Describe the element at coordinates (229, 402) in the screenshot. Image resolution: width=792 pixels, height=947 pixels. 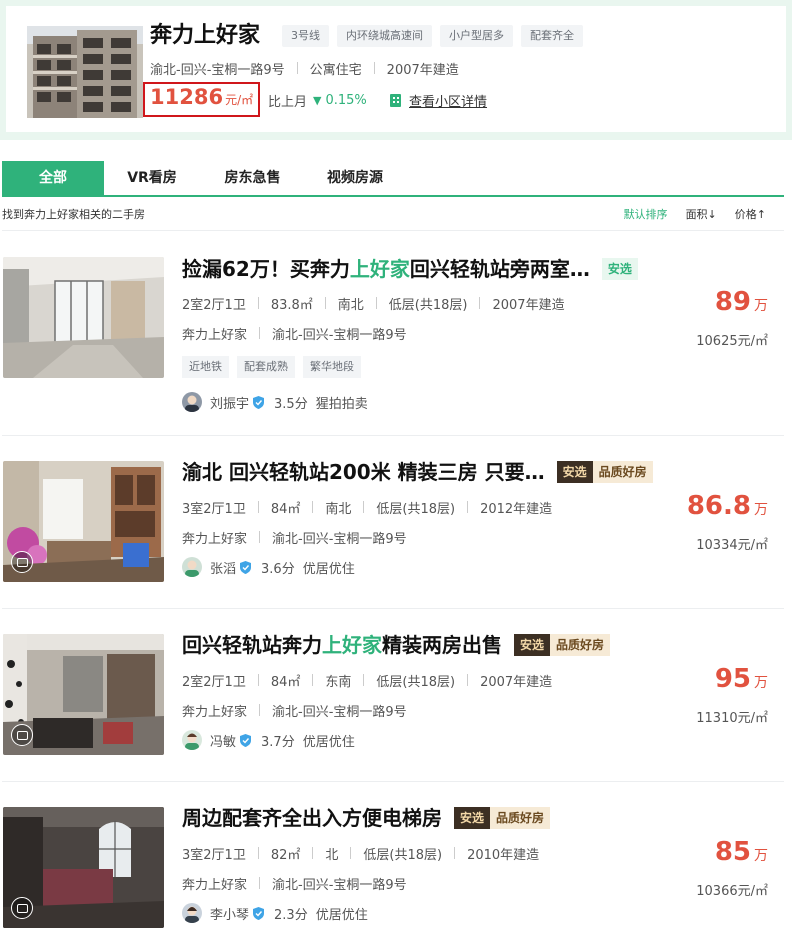
I see `agent-name: 刘振宇` at that location.